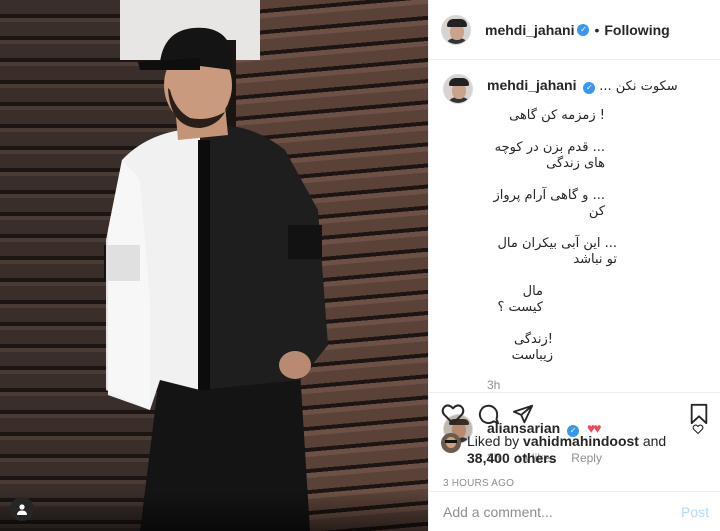 Image resolution: width=720 pixels, height=531 pixels. Describe the element at coordinates (557, 251) in the screenshot. I see `caption-line: ... این آبی بیکران مال تو نباشد` at that location.